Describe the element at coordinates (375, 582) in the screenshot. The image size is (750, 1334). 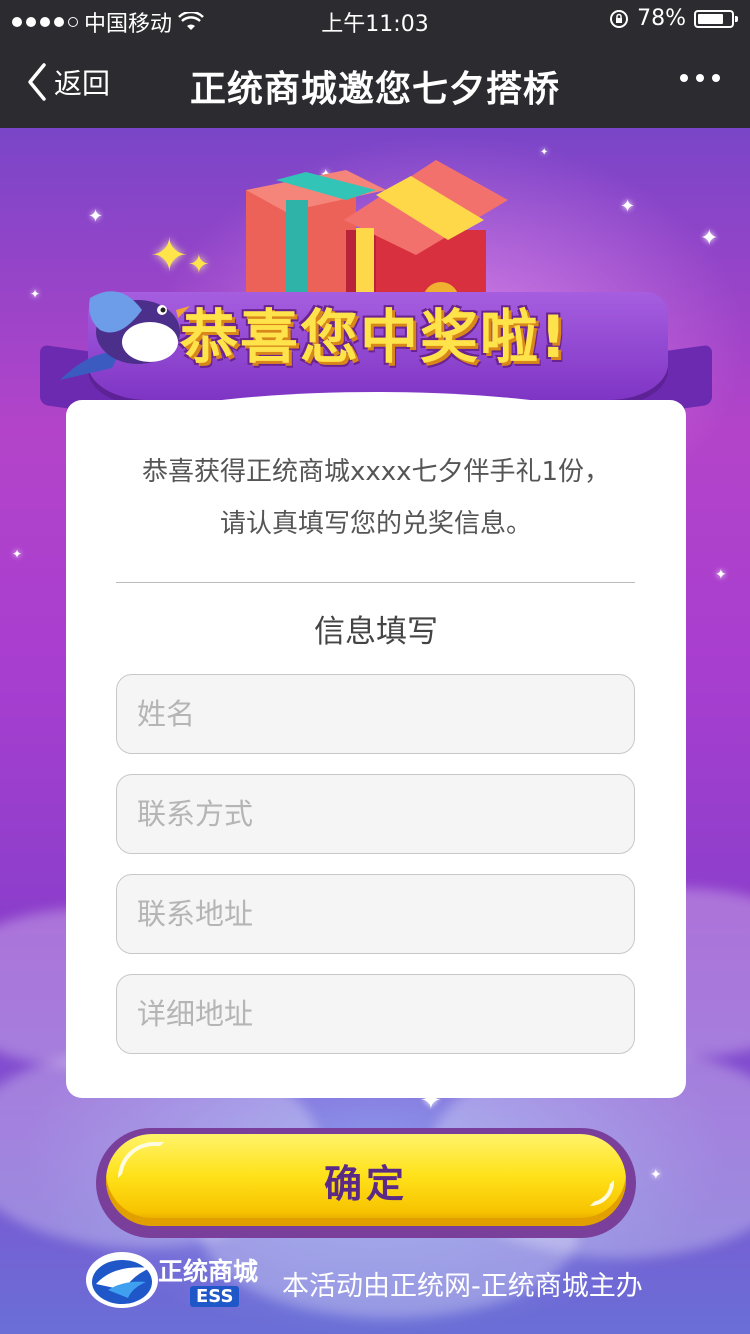
I see `divider` at that location.